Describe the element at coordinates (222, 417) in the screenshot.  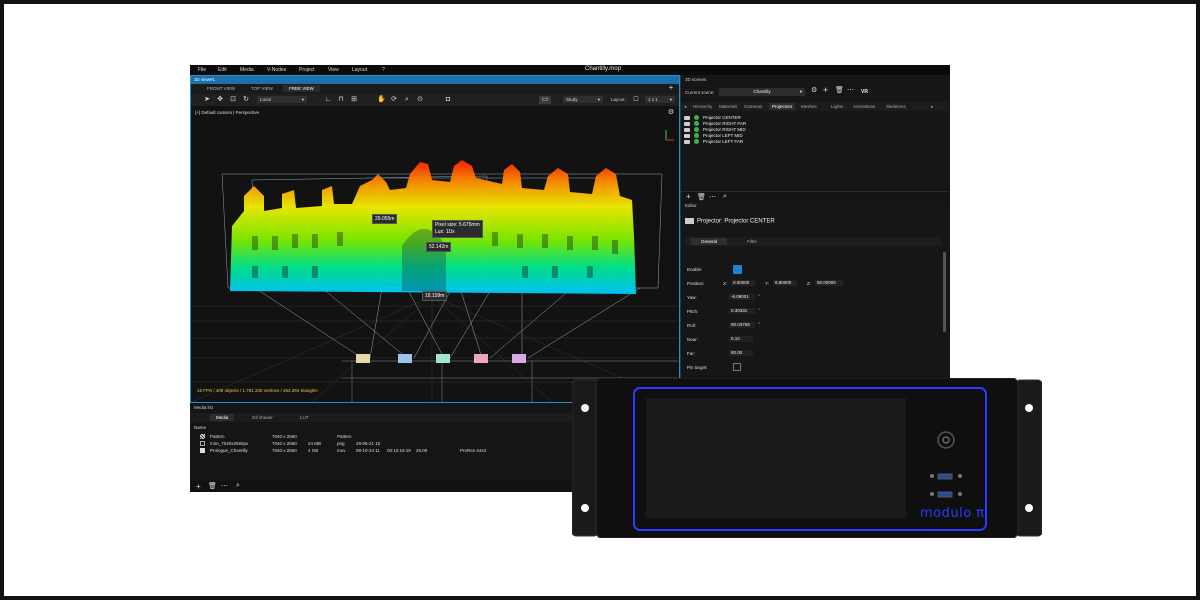
I see `tab-media: Media` at that location.